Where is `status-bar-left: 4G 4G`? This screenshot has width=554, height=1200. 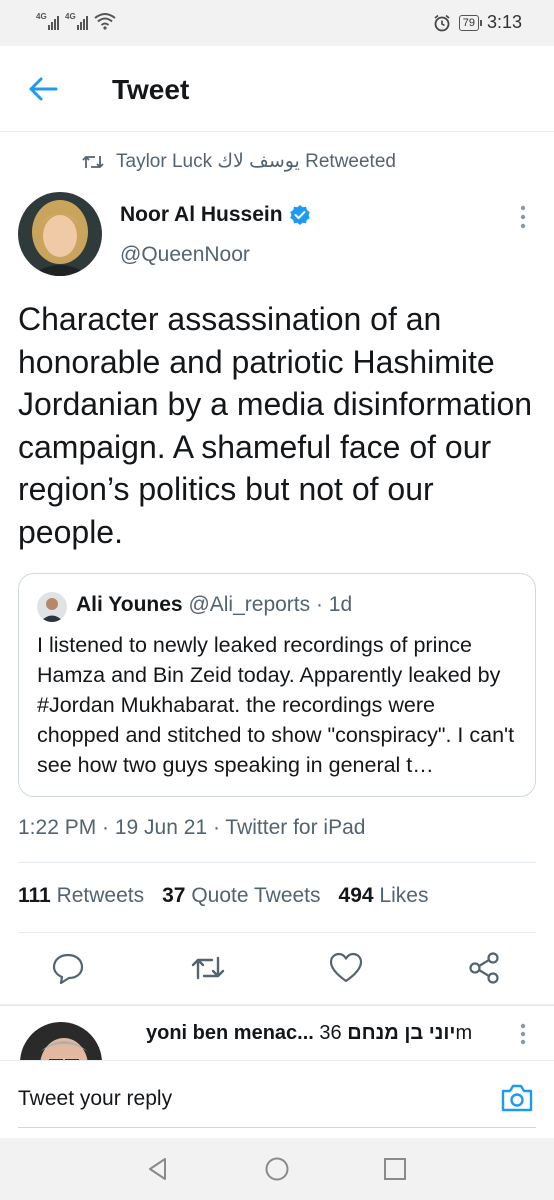 status-bar-left: 4G 4G is located at coordinates (76, 21).